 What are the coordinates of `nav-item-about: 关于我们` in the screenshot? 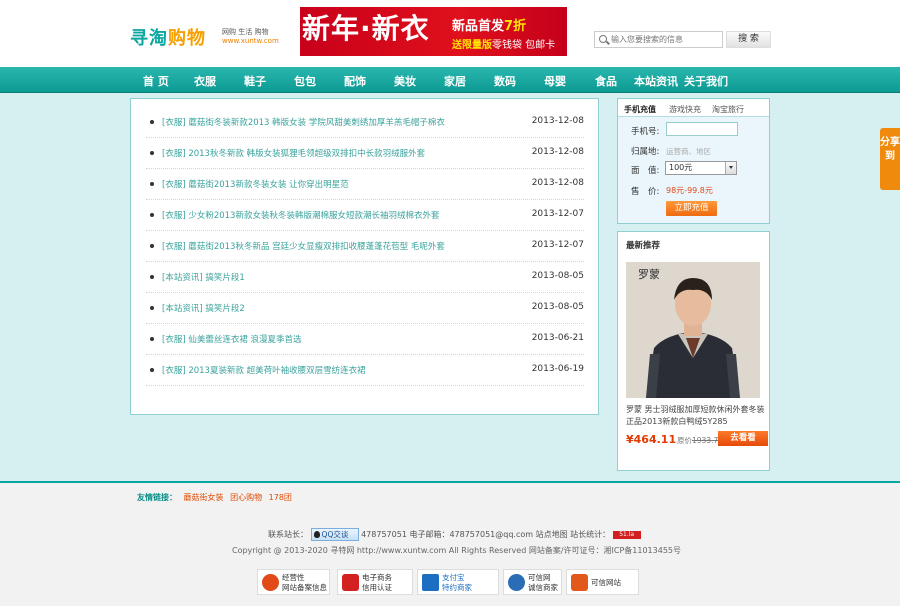 It's located at (706, 81).